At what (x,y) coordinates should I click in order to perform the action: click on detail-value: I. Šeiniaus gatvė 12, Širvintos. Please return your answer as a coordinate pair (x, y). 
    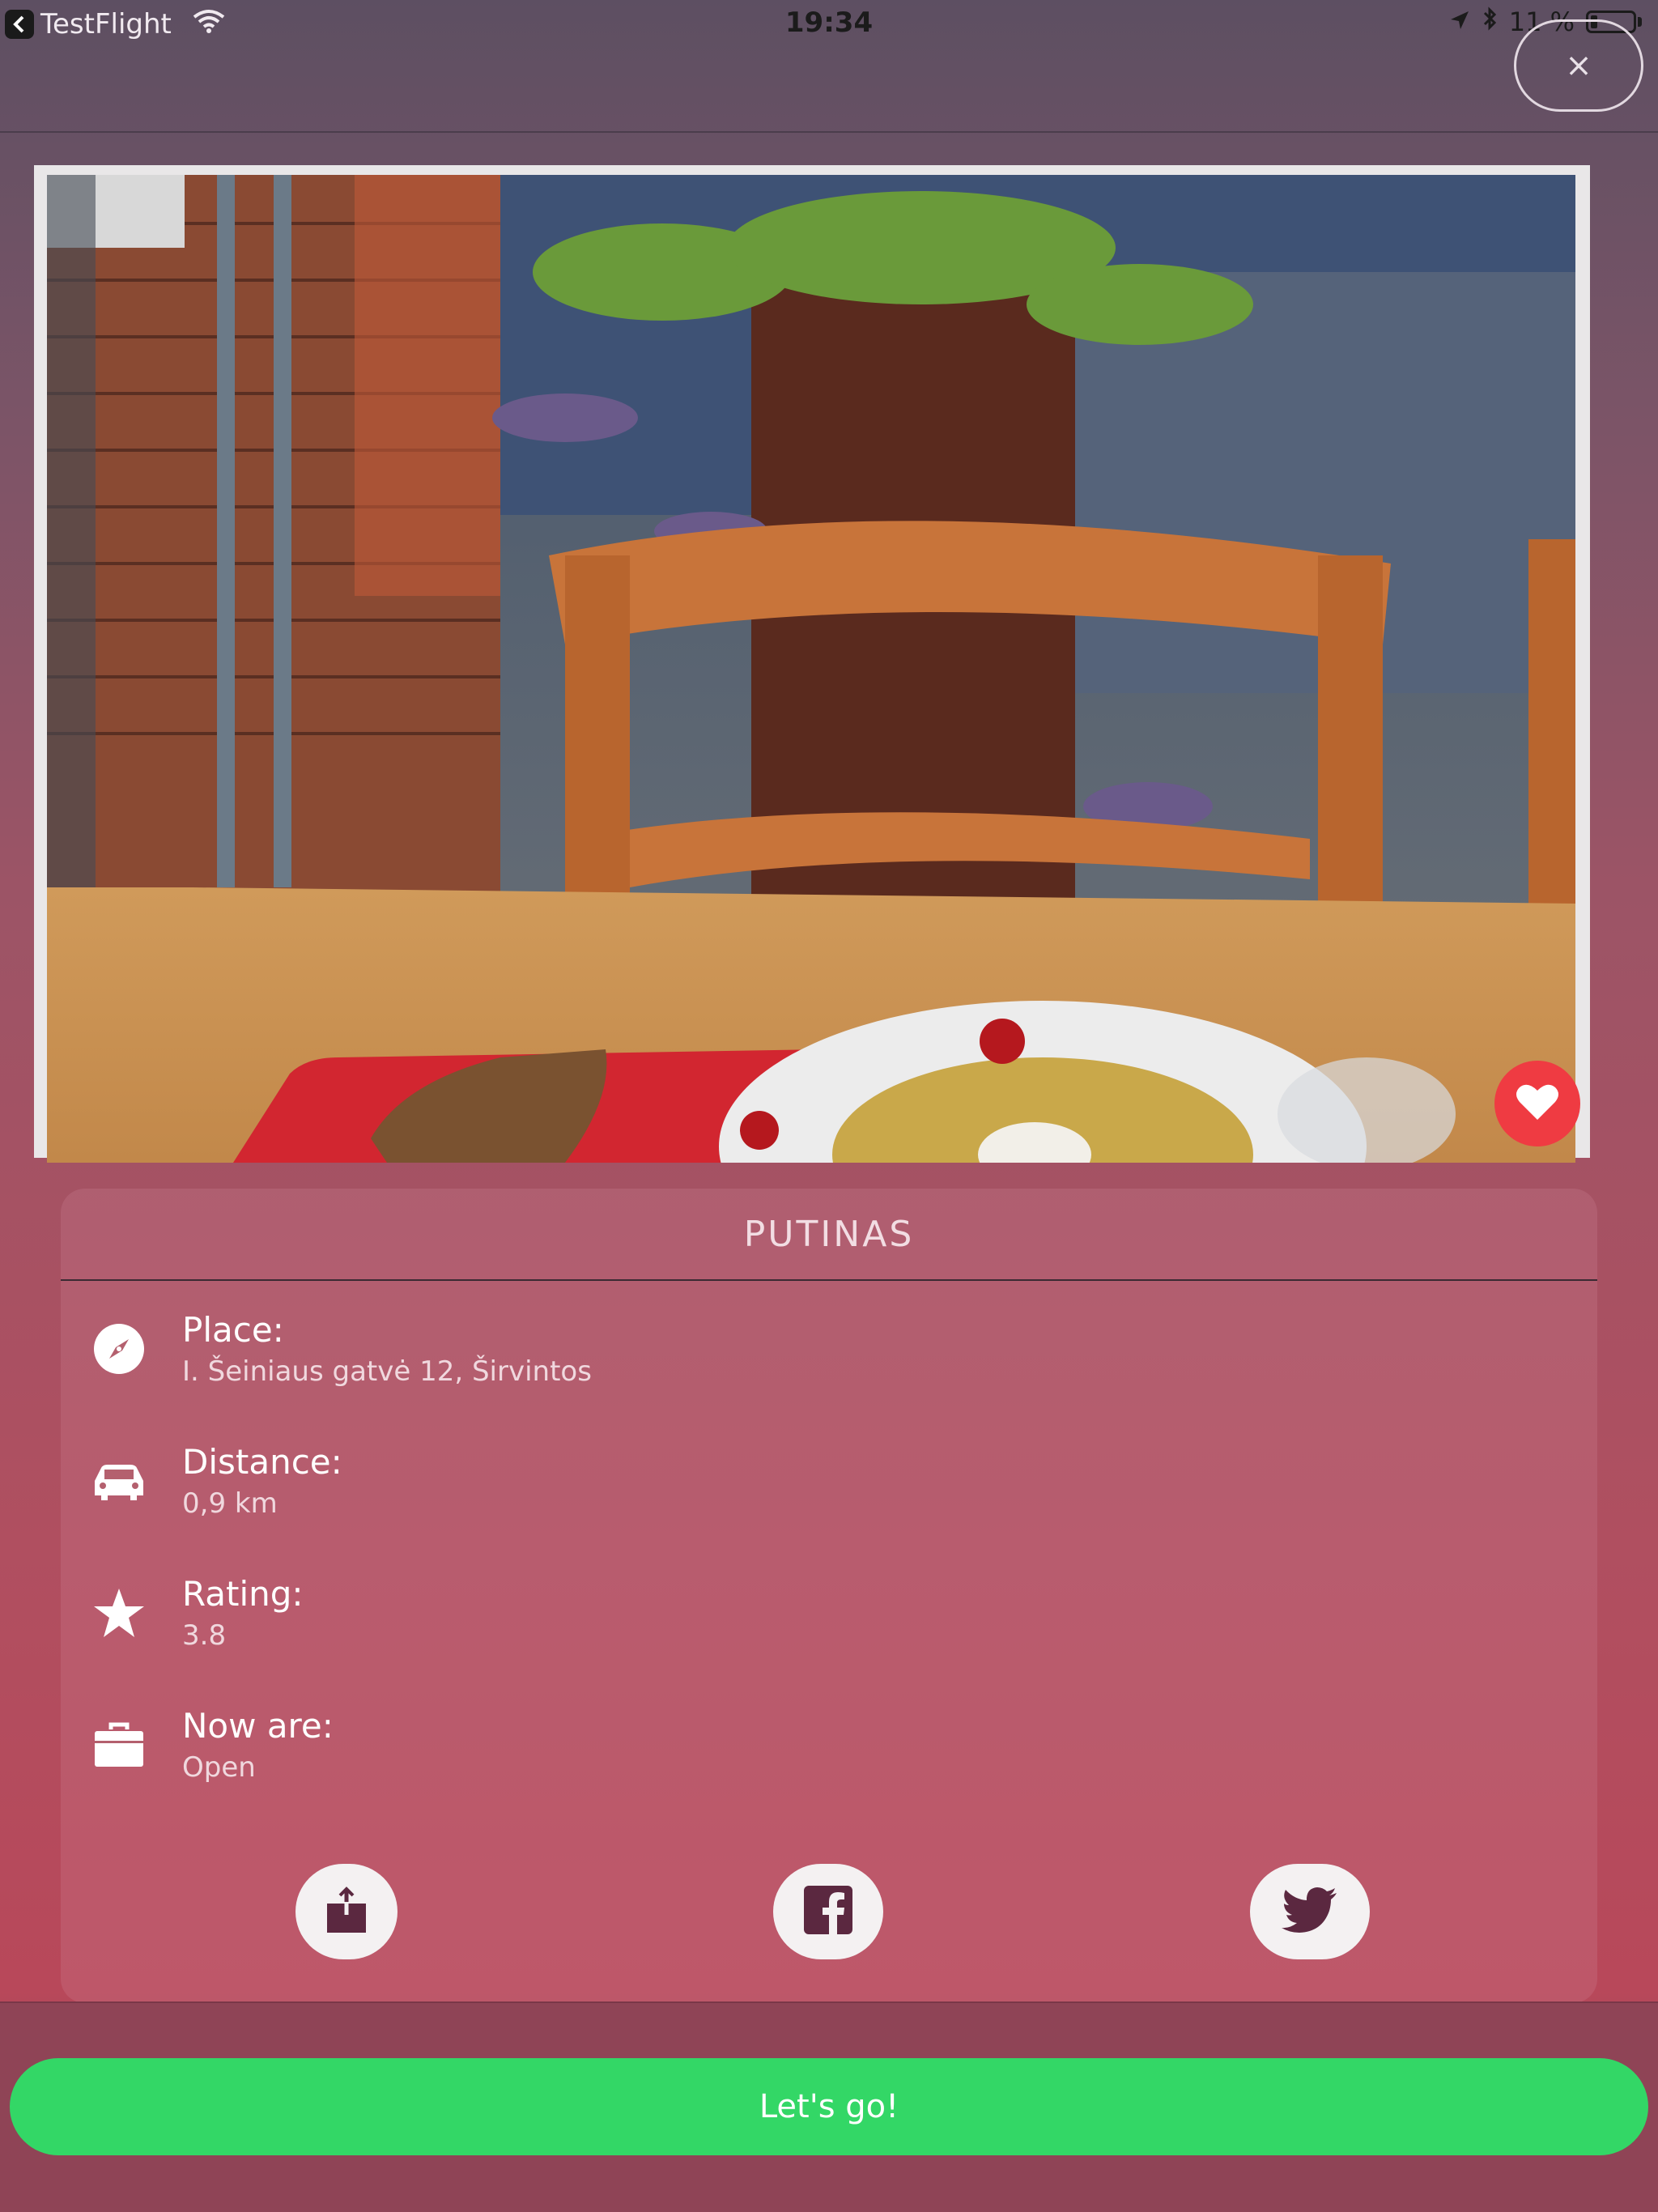
    Looking at the image, I should click on (387, 1372).